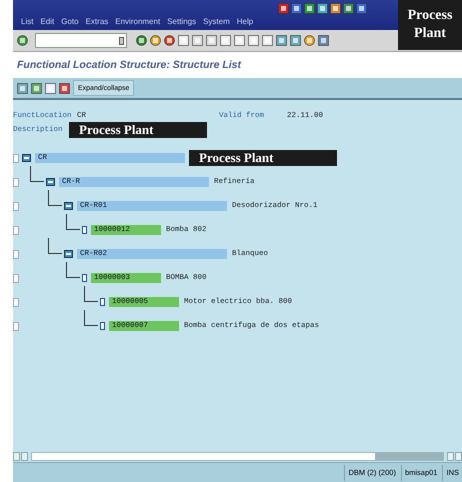 This screenshot has width=462, height=482. What do you see at coordinates (137, 21) in the screenshot?
I see `menu-item: Environment` at bounding box center [137, 21].